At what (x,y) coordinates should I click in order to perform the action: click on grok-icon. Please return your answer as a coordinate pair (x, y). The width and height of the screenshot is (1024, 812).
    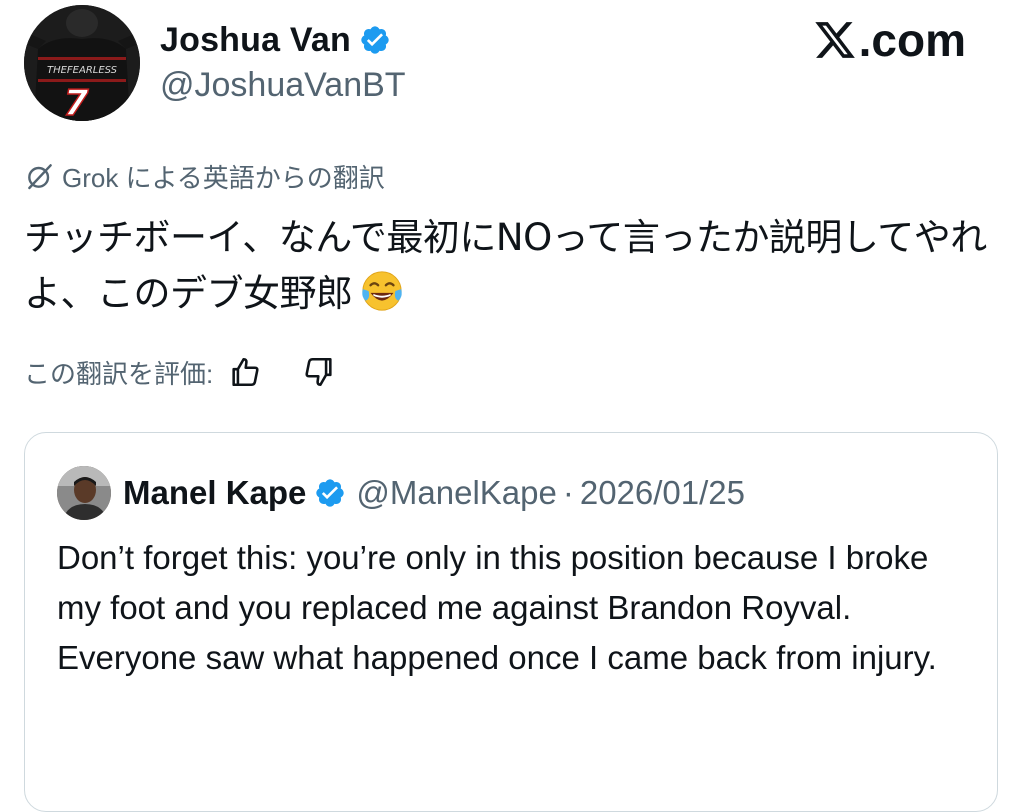
    Looking at the image, I should click on (40, 177).